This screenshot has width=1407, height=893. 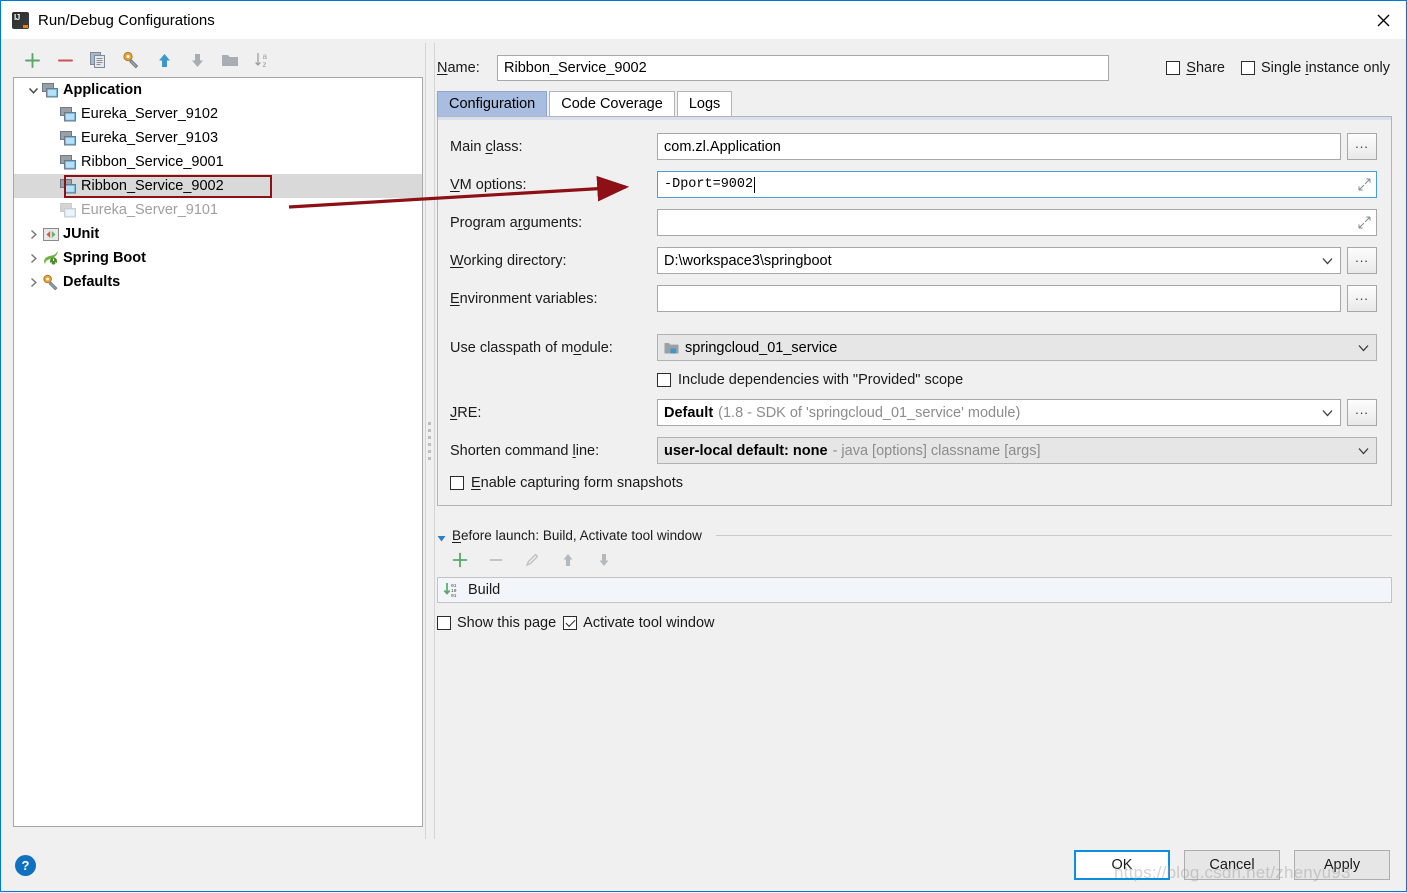 What do you see at coordinates (197, 60) in the screenshot?
I see `arrow-down-icon` at bounding box center [197, 60].